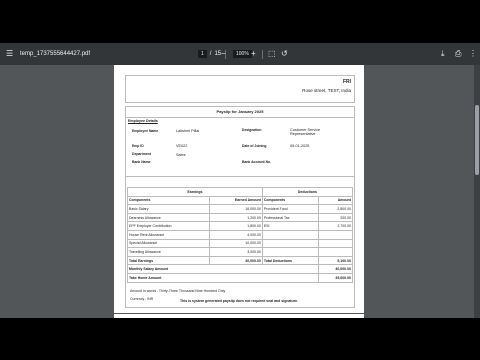 This screenshot has height=360, width=480. I want to click on menu-button: ☰, so click(9, 54).